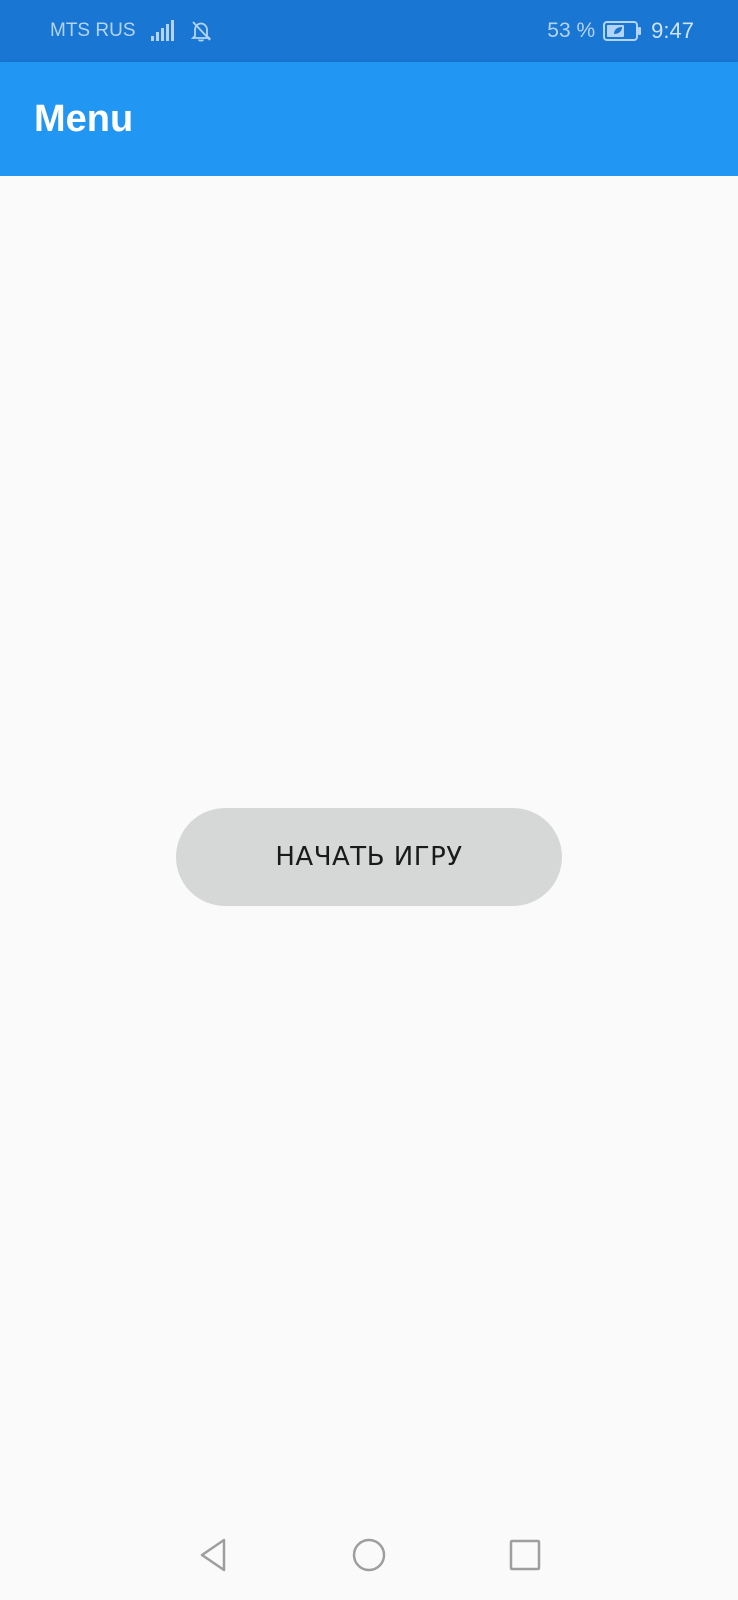 The height and width of the screenshot is (1600, 738). I want to click on home-icon, so click(369, 1555).